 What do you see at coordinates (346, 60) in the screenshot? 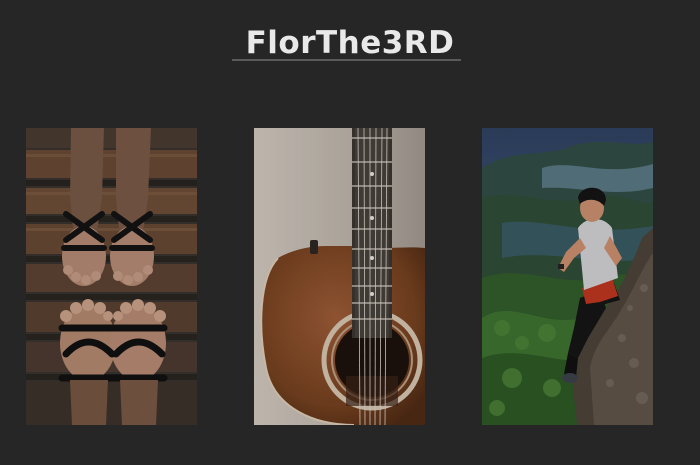
I see `title-divider` at bounding box center [346, 60].